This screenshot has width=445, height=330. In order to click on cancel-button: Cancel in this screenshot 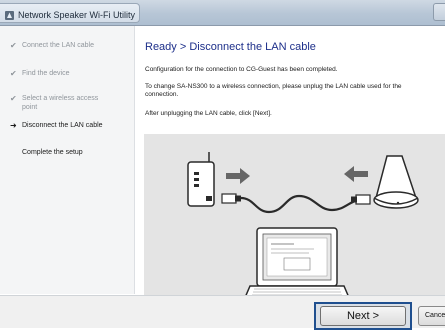, I will do `click(431, 316)`.